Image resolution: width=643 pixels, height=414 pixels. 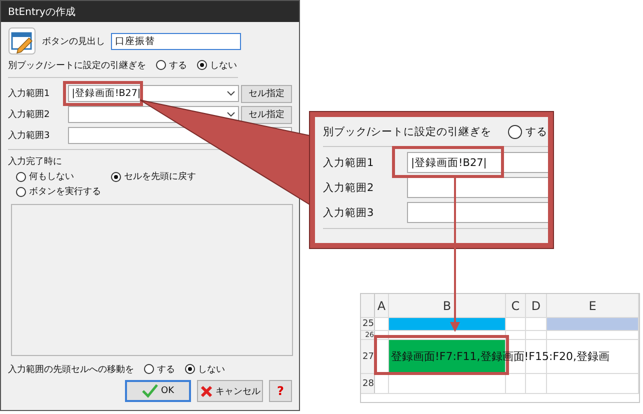 I want to click on column-header: A, so click(x=382, y=305).